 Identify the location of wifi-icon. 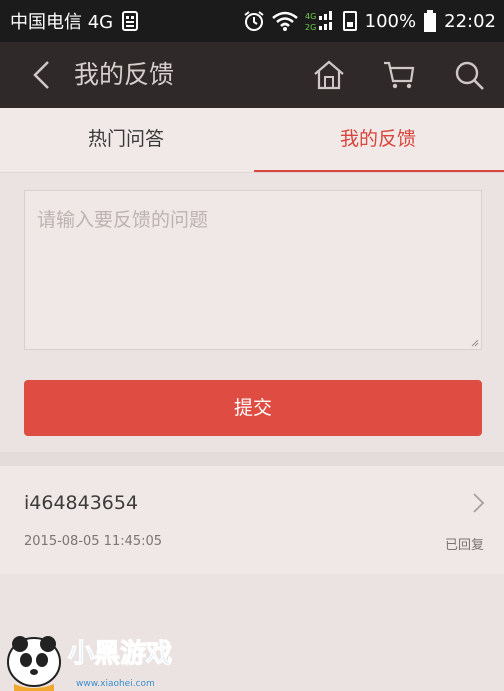
(284, 21).